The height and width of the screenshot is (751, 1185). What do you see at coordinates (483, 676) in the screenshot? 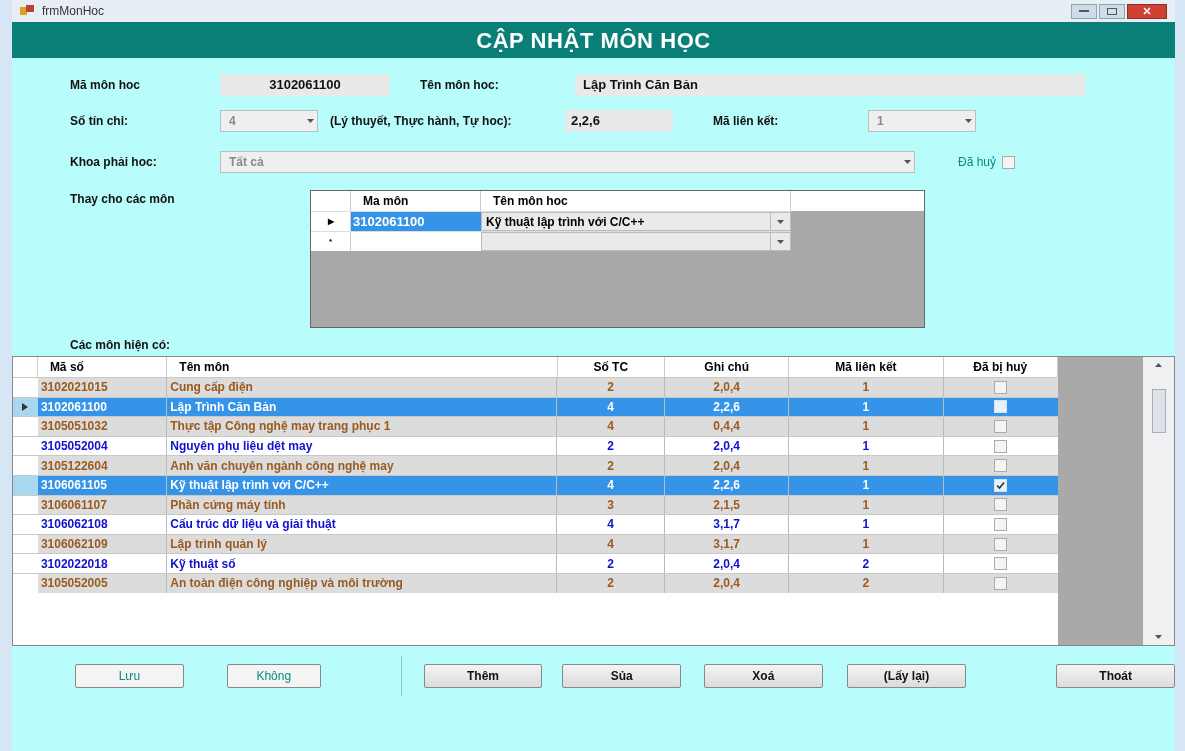
I see `action-button: Thêm` at bounding box center [483, 676].